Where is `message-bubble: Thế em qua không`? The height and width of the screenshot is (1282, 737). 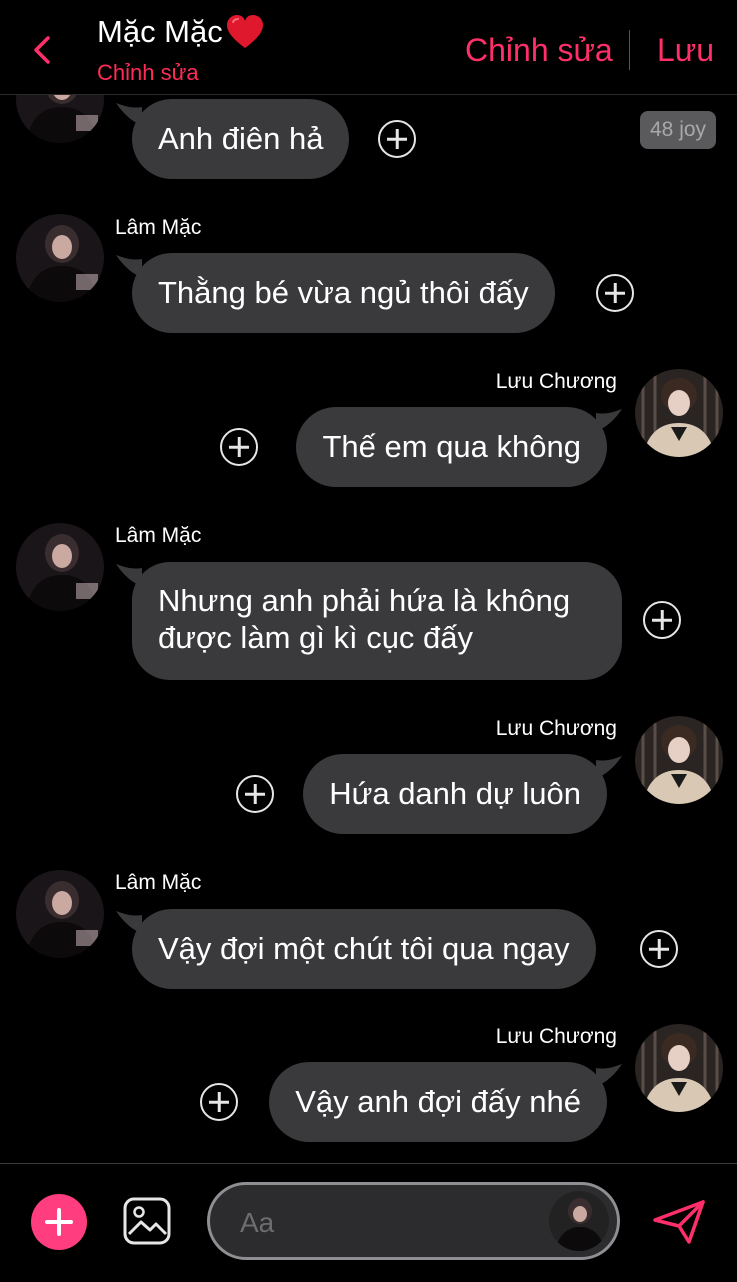 message-bubble: Thế em qua không is located at coordinates (451, 447).